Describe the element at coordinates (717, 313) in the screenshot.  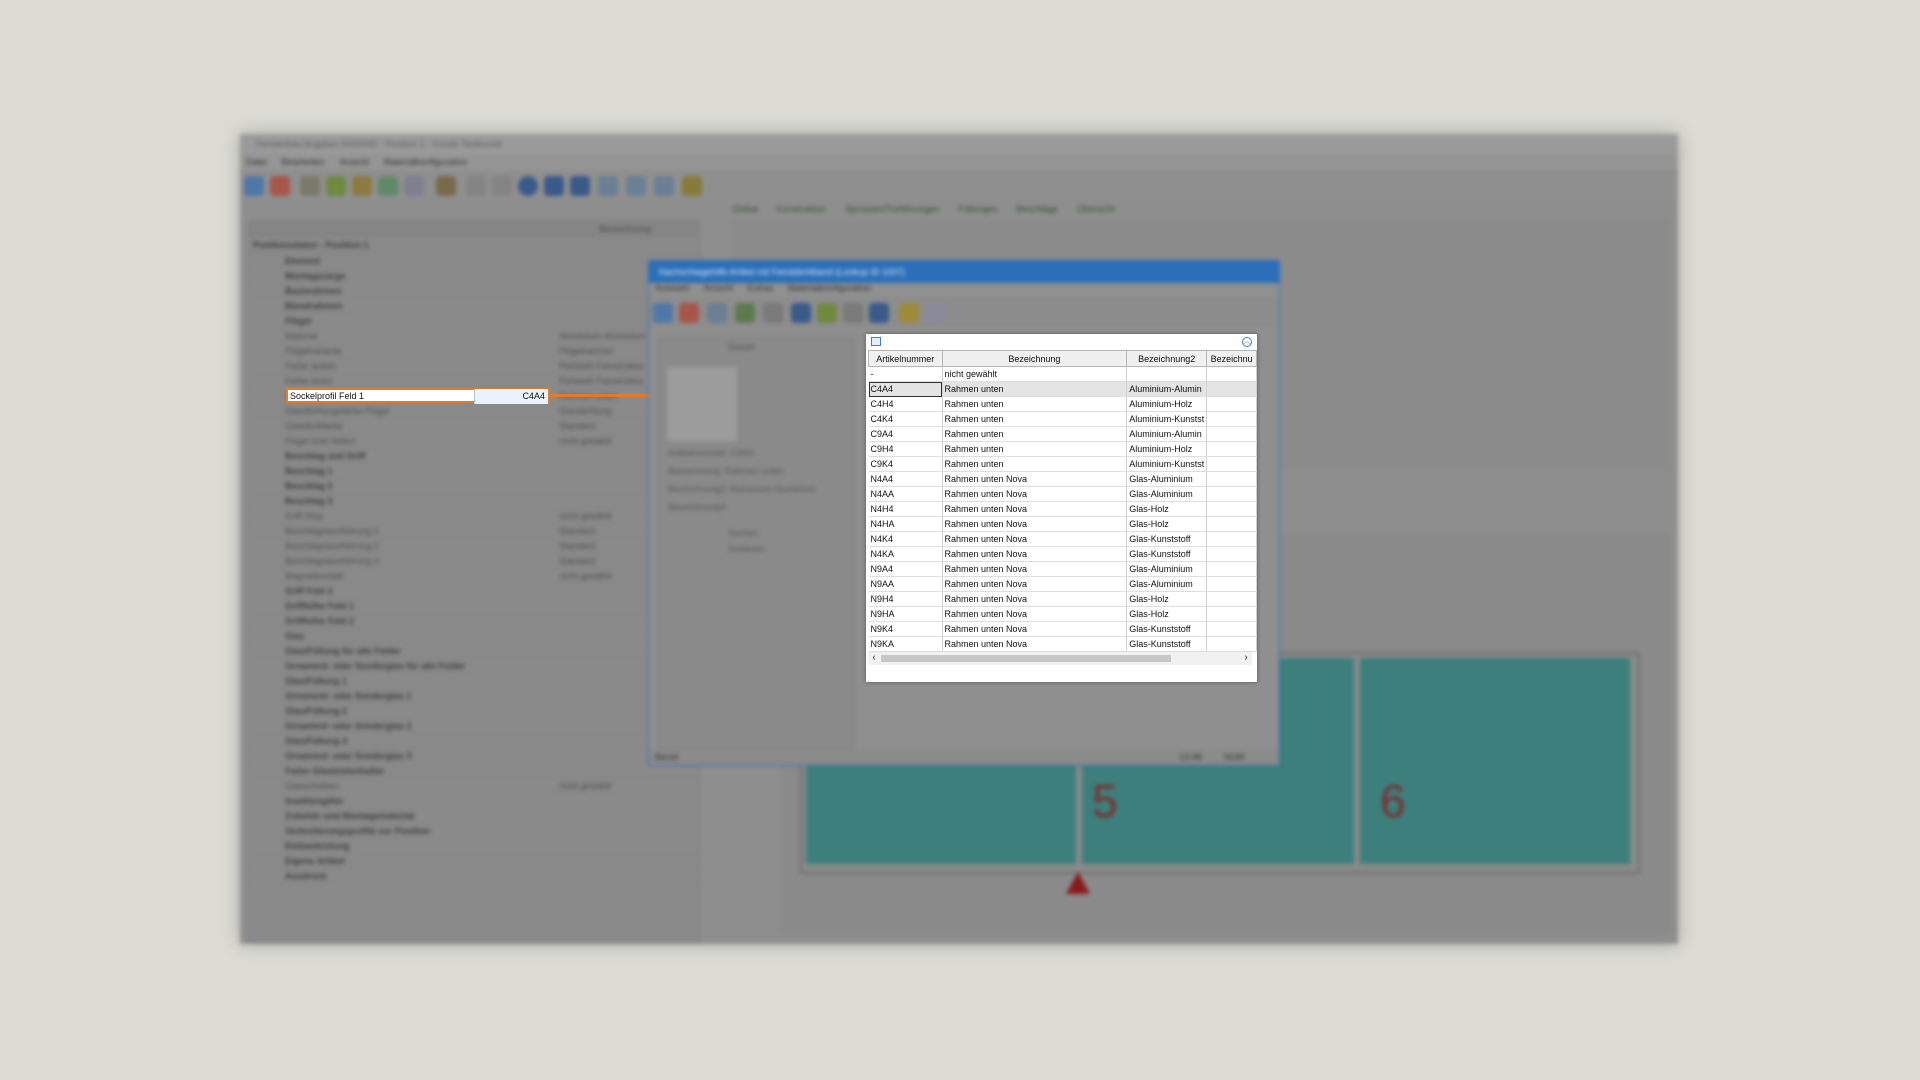
I see `table-view-icon` at that location.